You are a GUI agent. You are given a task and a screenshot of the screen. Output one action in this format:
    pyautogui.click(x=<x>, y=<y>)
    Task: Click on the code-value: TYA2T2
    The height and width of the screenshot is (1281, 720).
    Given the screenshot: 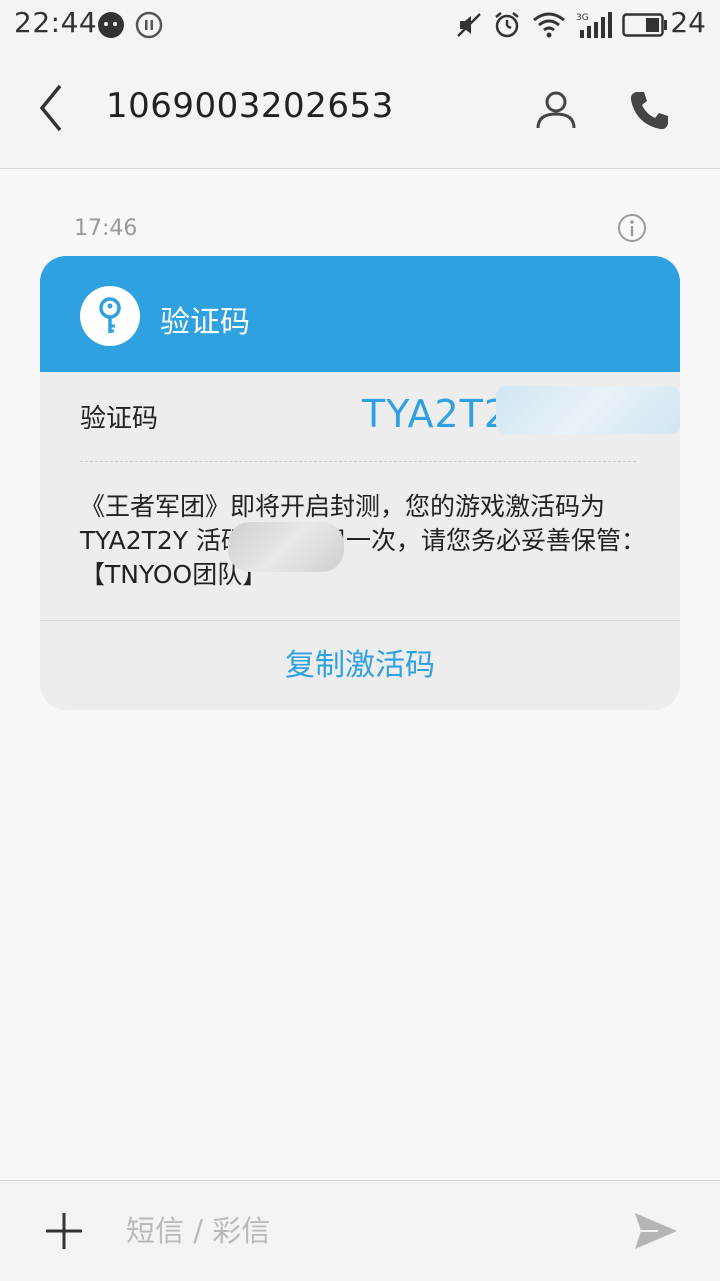 What is the action you would take?
    pyautogui.click(x=436, y=414)
    